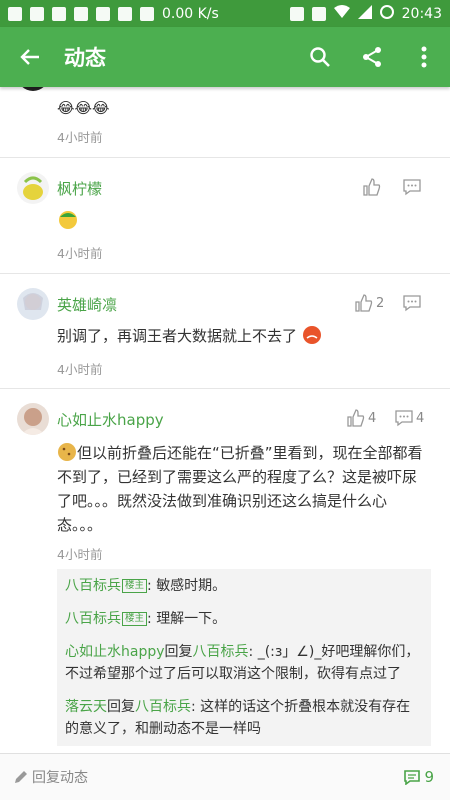 The image size is (450, 800). Describe the element at coordinates (429, 777) in the screenshot. I see `comment-count: 9` at that location.